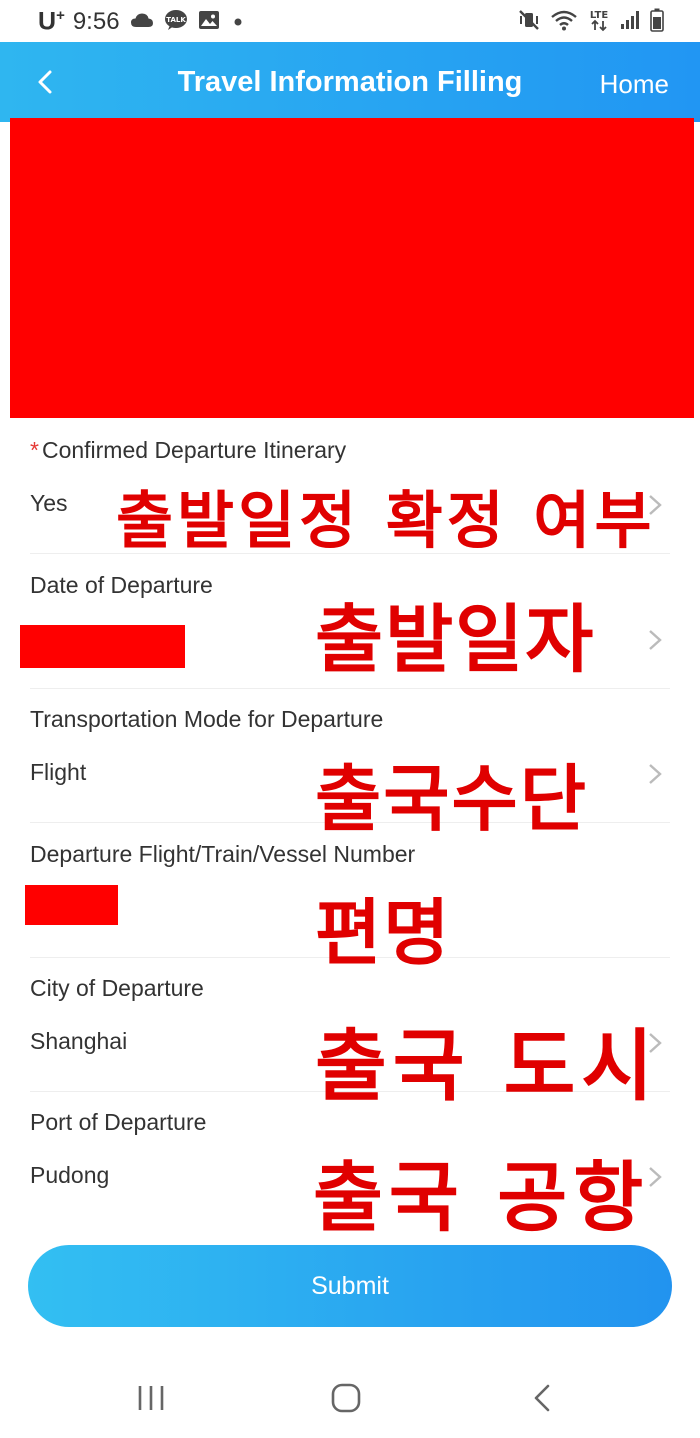 The width and height of the screenshot is (700, 1438). Describe the element at coordinates (58, 772) in the screenshot. I see `field-value: Flight` at that location.